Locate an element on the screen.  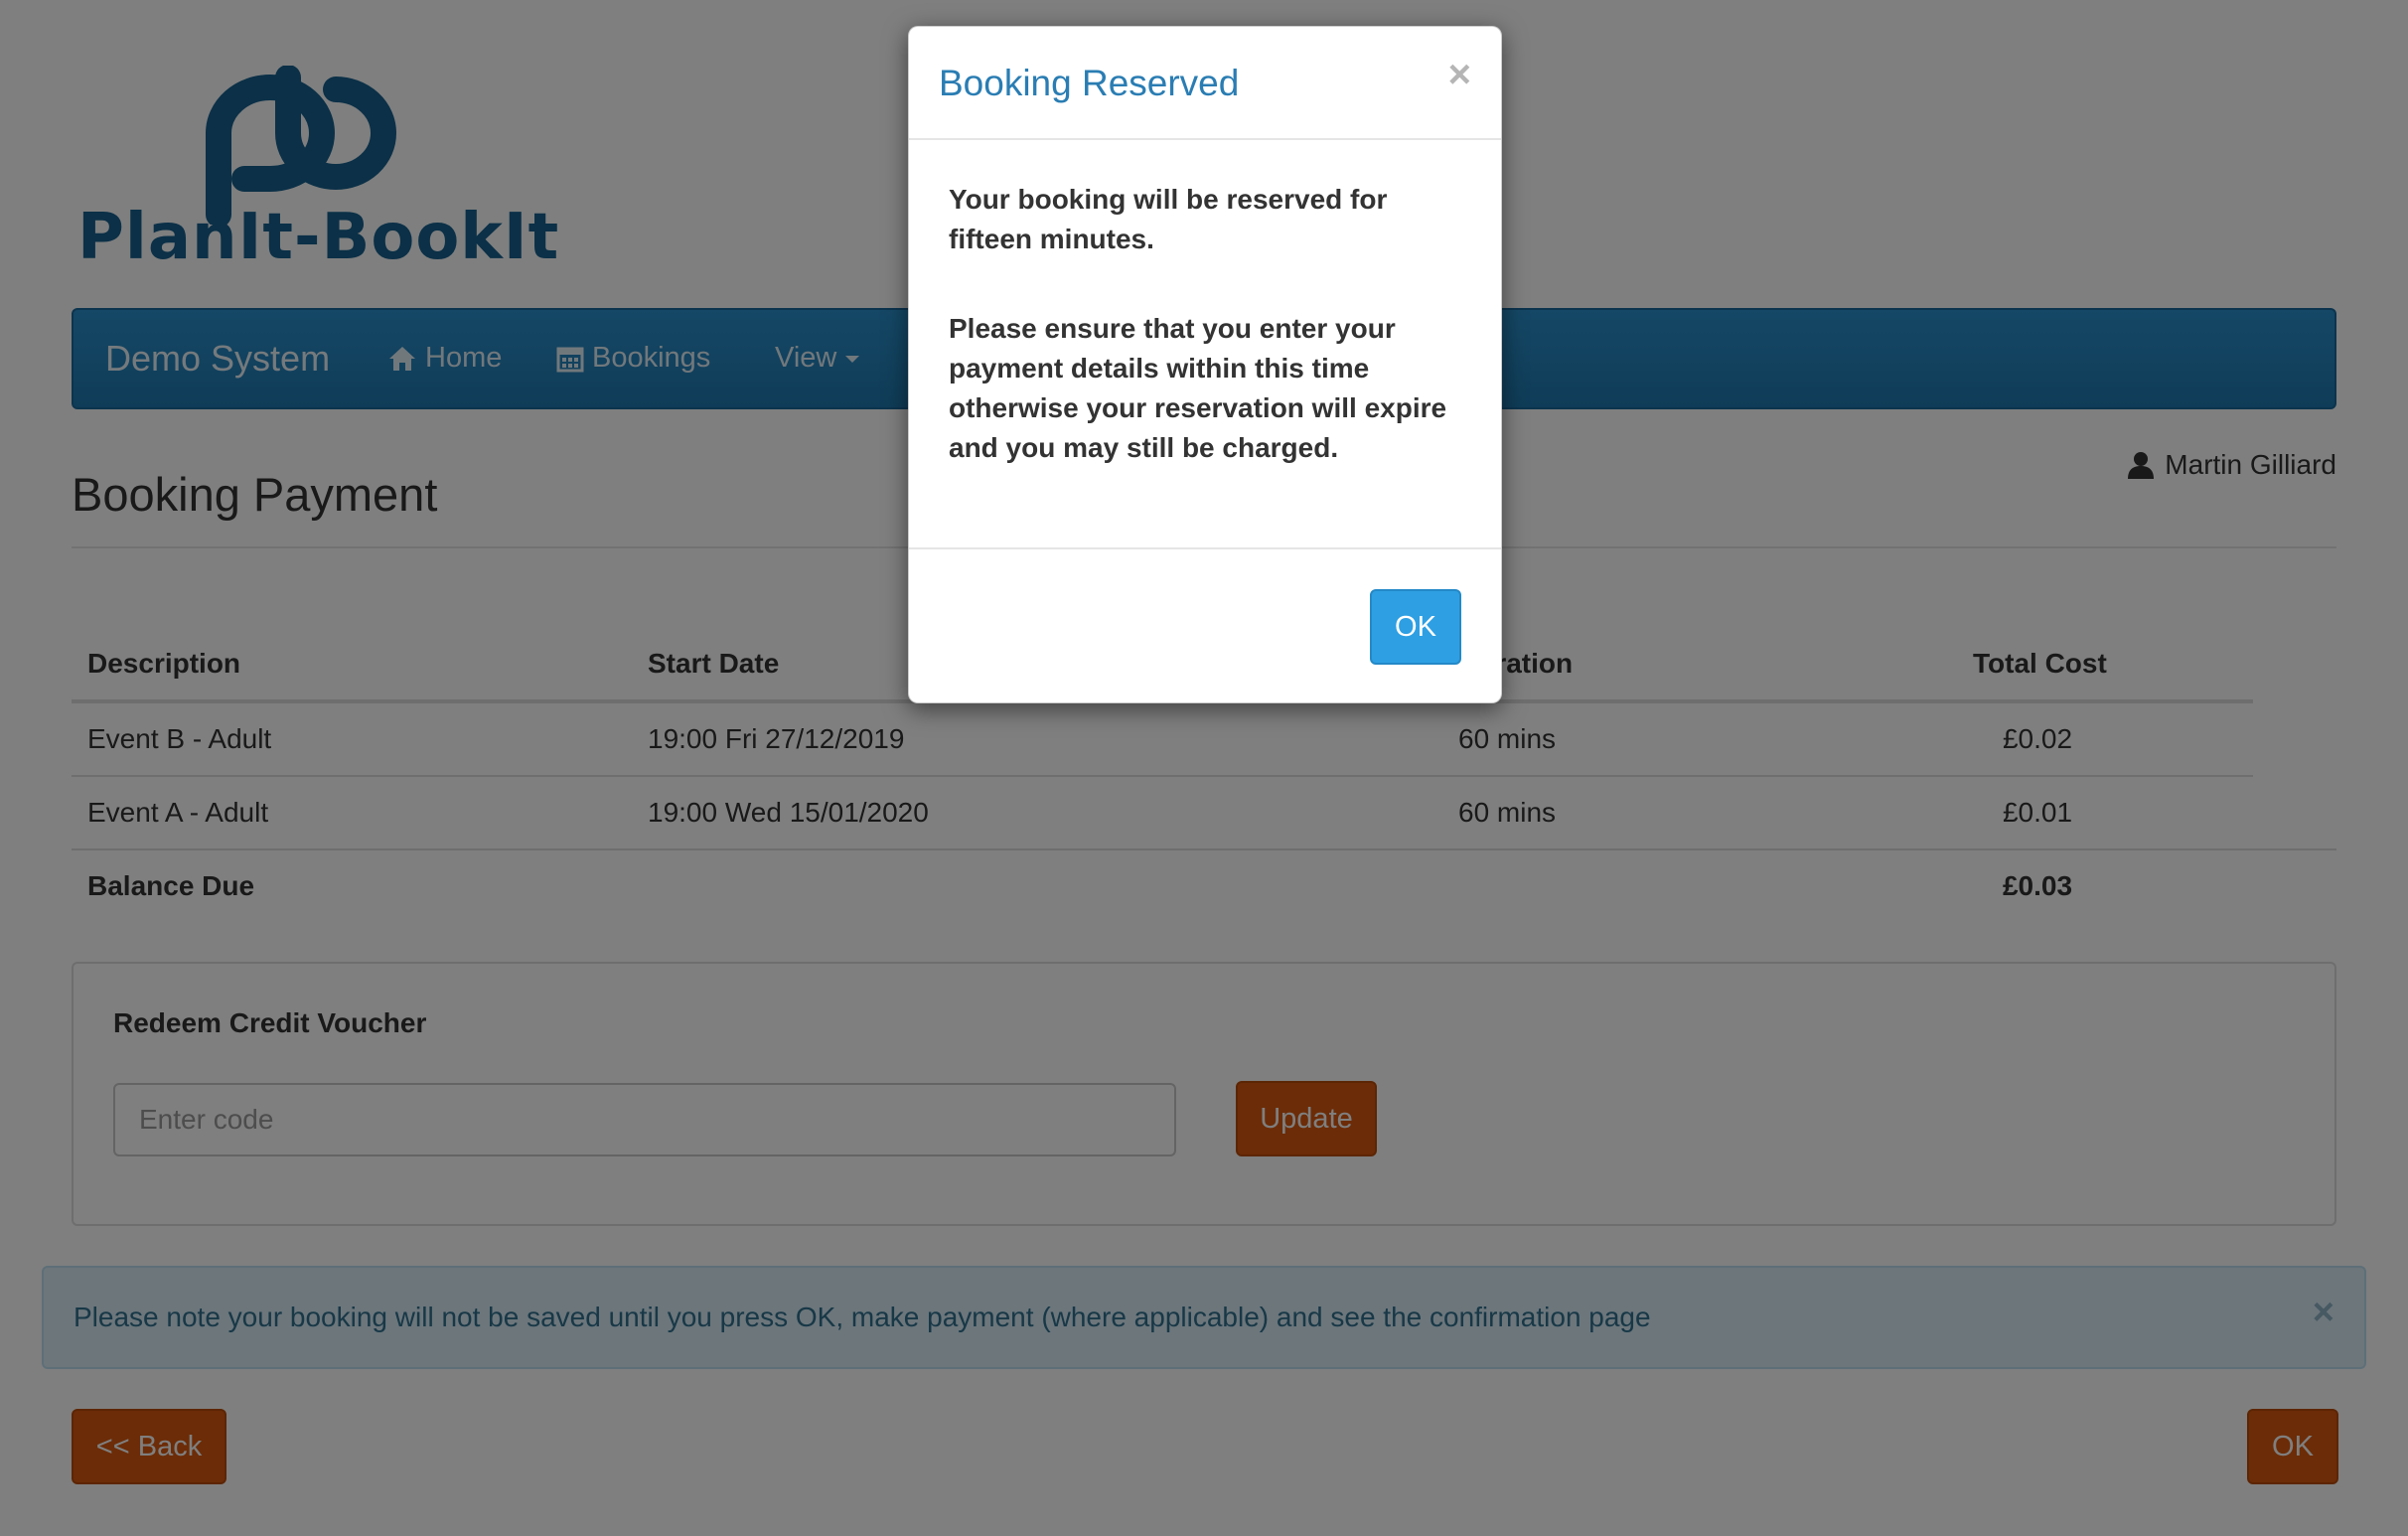
modal-footer-divider is located at coordinates (1205, 548).